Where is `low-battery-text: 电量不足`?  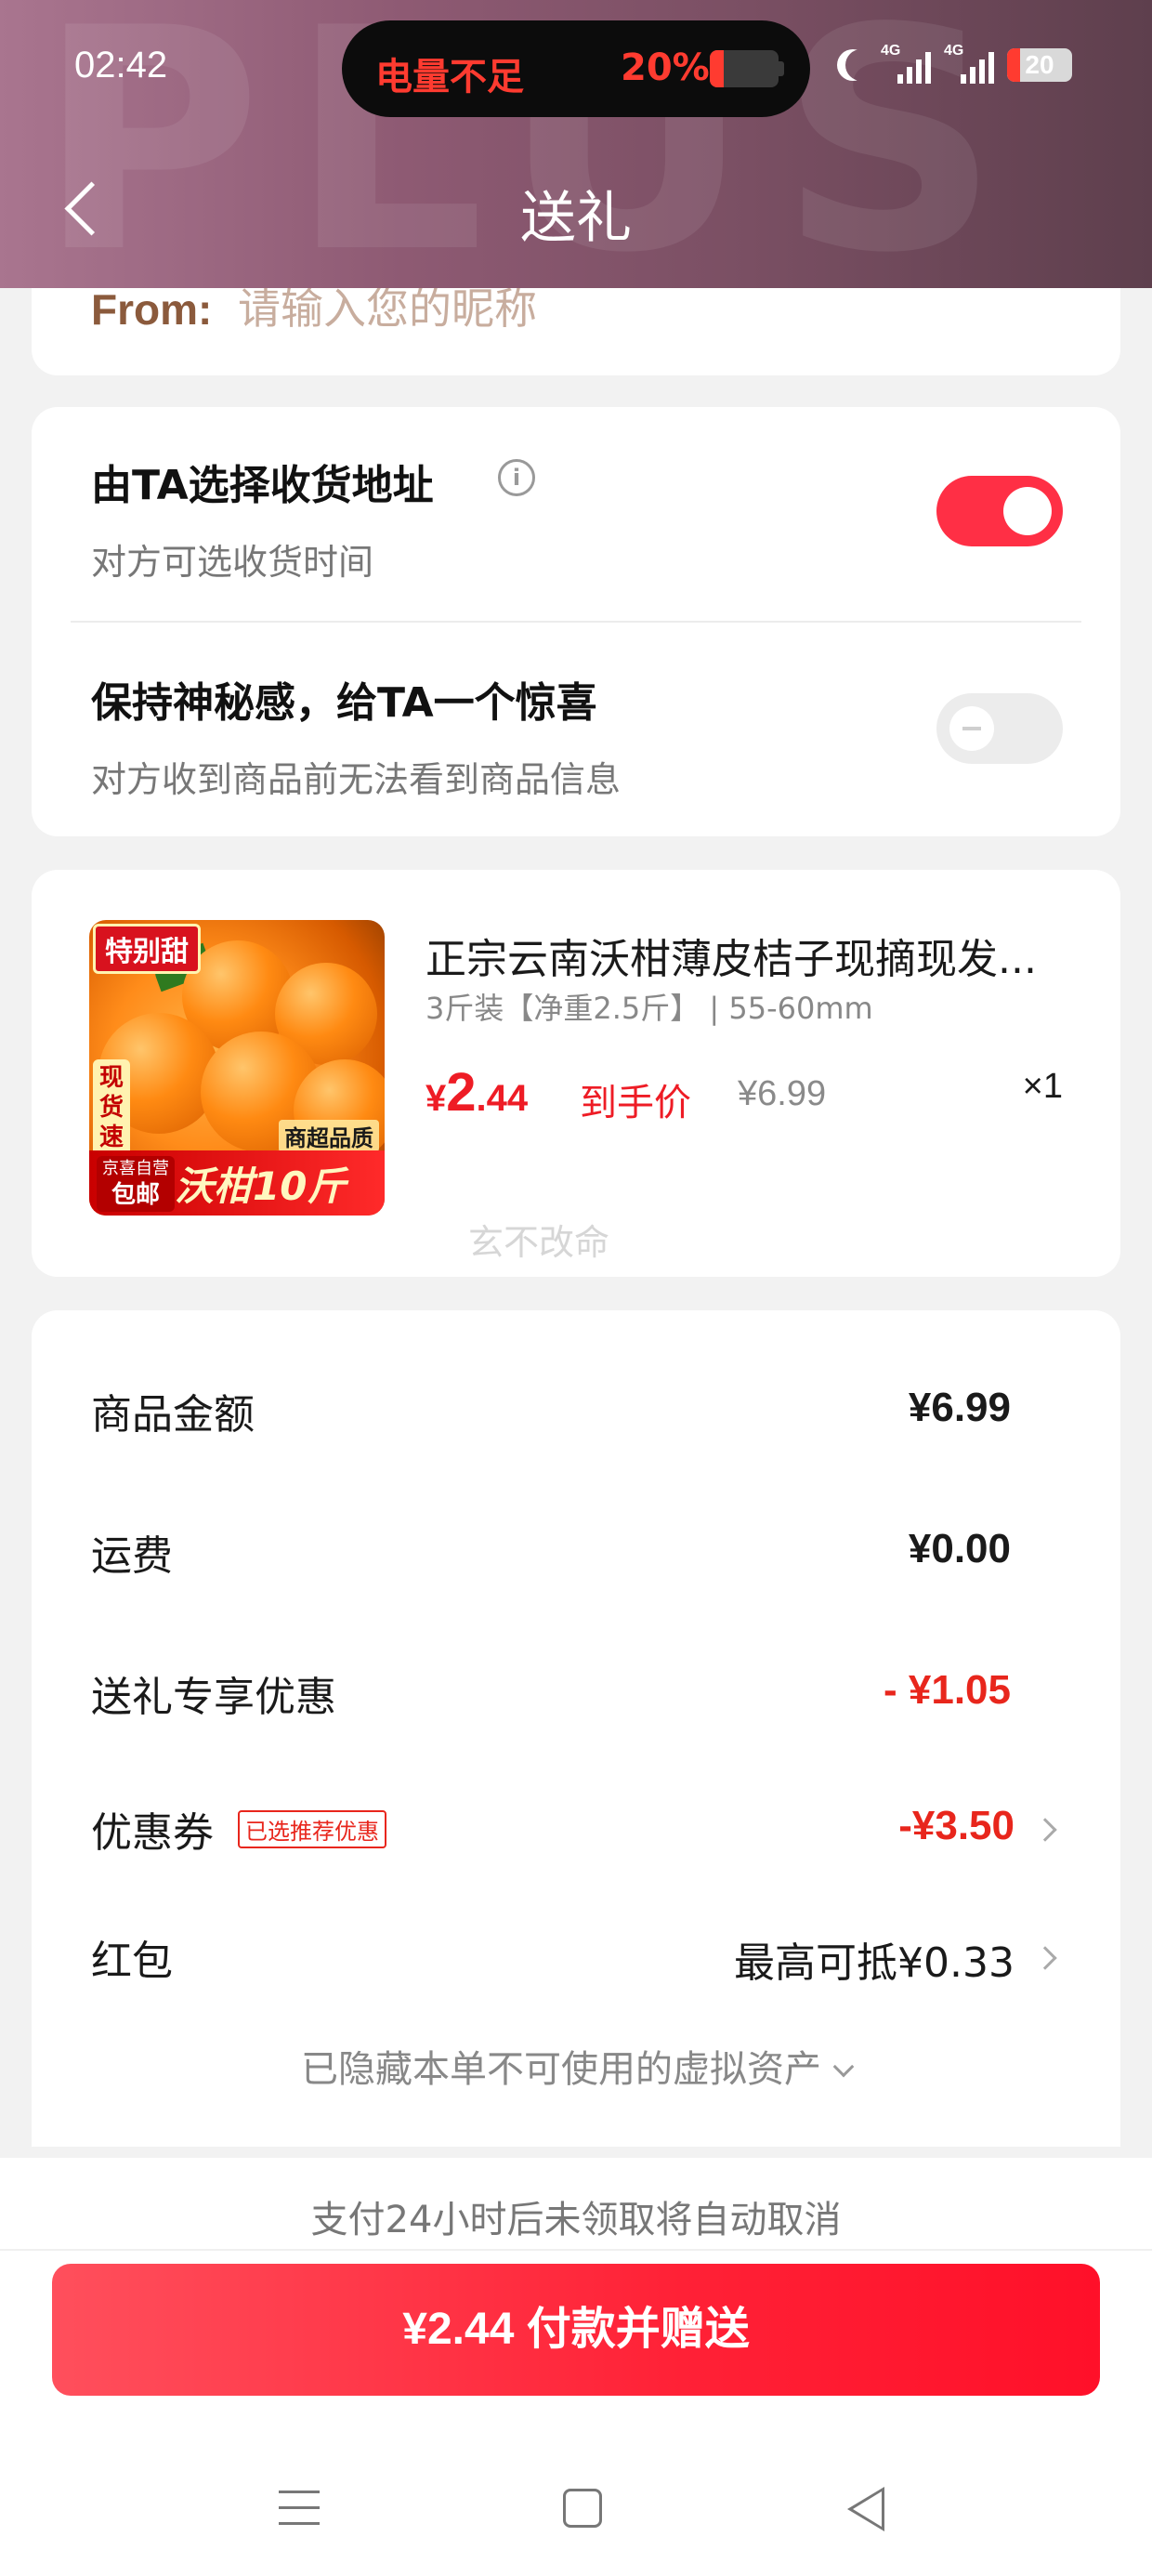
low-battery-text: 电量不足 is located at coordinates (449, 77).